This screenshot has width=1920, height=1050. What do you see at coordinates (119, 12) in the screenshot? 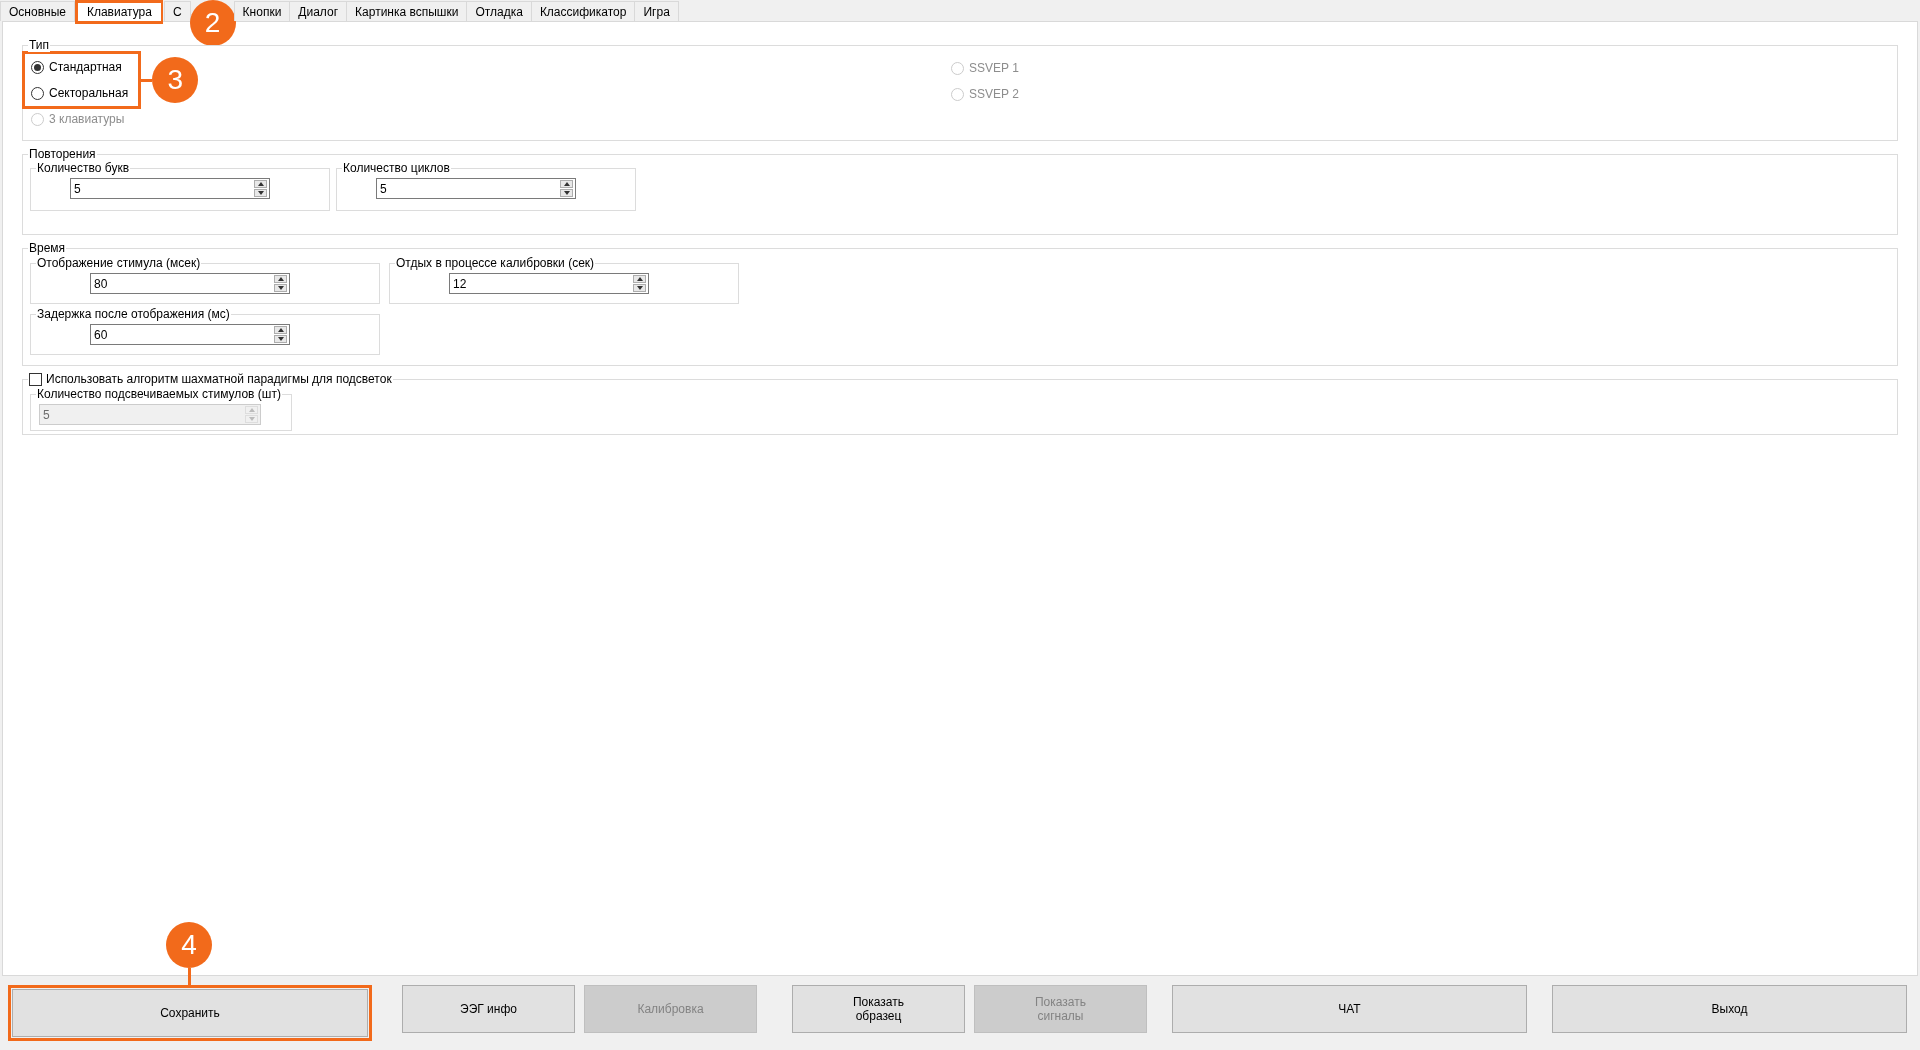
I see `tab: Клавиатура` at bounding box center [119, 12].